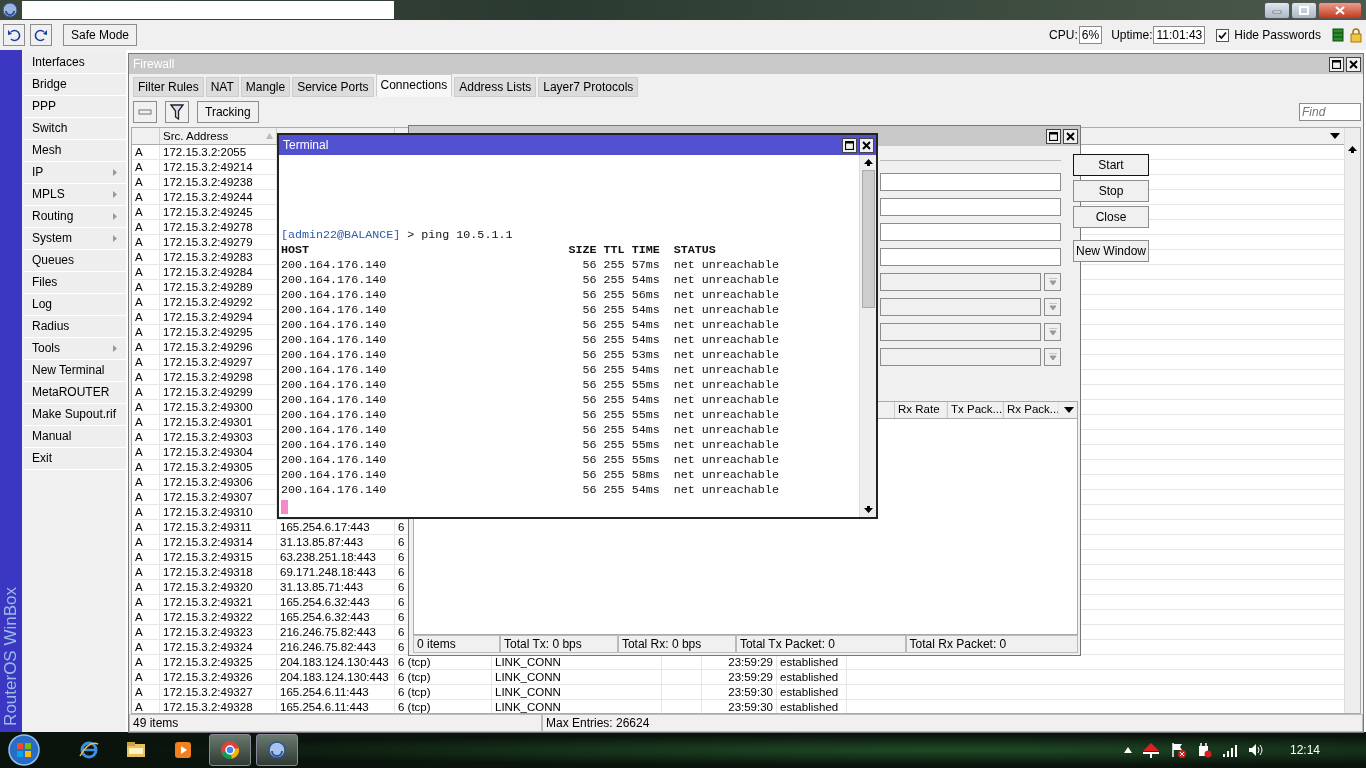 This screenshot has width=1366, height=768. I want to click on tab: Filter Rules, so click(168, 87).